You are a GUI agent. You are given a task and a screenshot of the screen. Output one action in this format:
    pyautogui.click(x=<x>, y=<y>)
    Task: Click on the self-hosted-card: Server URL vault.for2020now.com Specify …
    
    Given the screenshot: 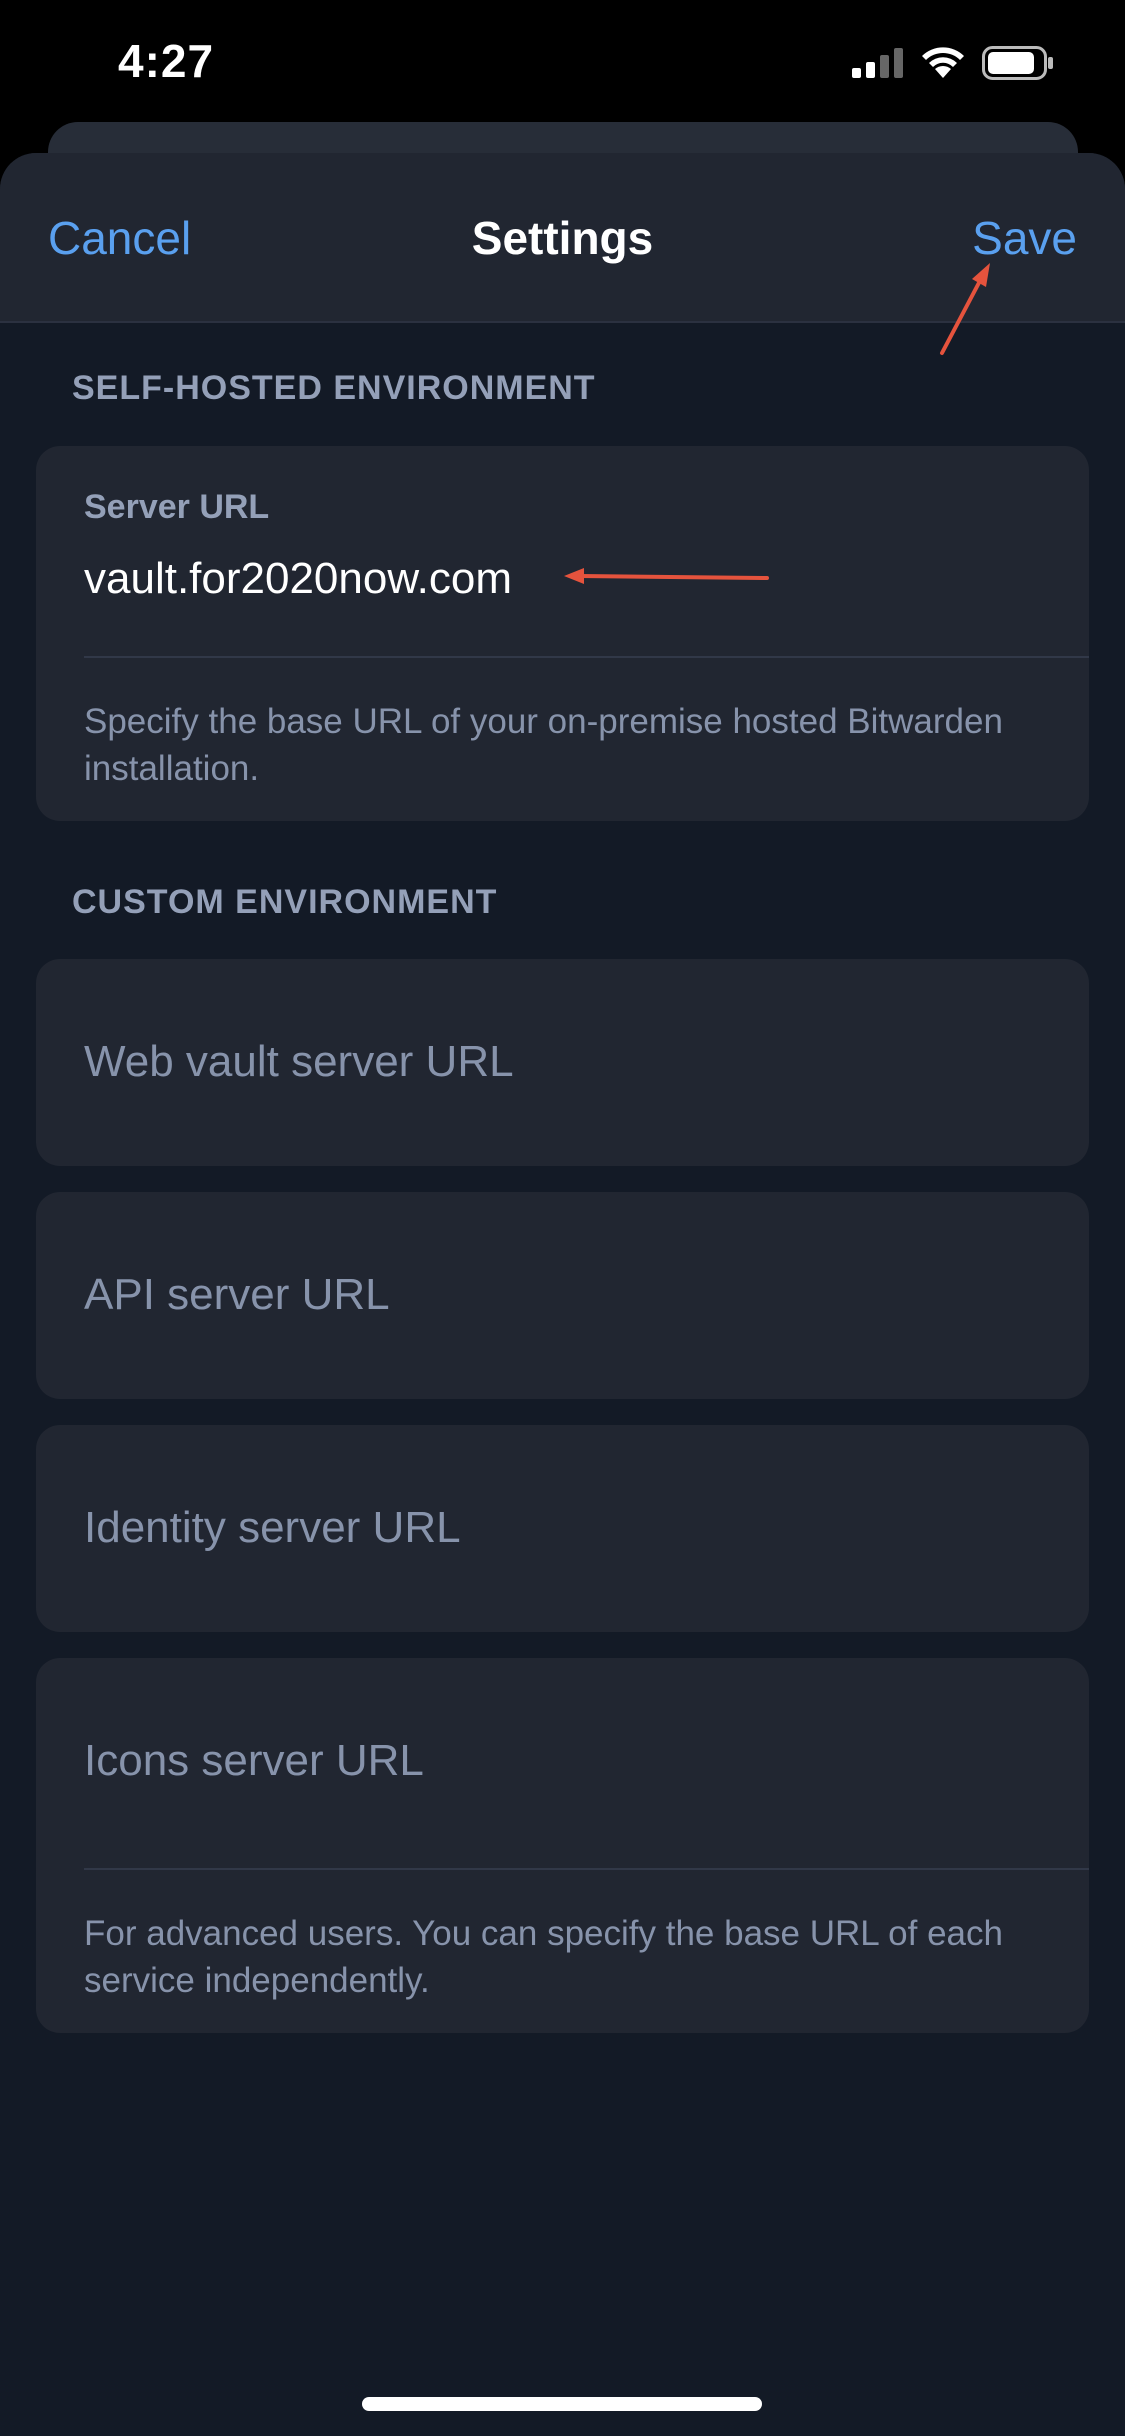 What is the action you would take?
    pyautogui.click(x=562, y=633)
    